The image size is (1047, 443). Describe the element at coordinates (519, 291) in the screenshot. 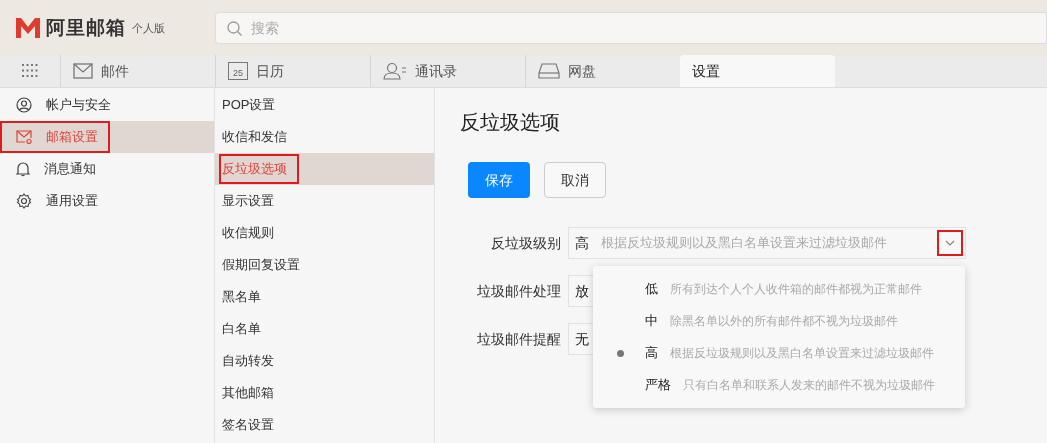

I see `field-label: 垃圾邮件处理` at that location.